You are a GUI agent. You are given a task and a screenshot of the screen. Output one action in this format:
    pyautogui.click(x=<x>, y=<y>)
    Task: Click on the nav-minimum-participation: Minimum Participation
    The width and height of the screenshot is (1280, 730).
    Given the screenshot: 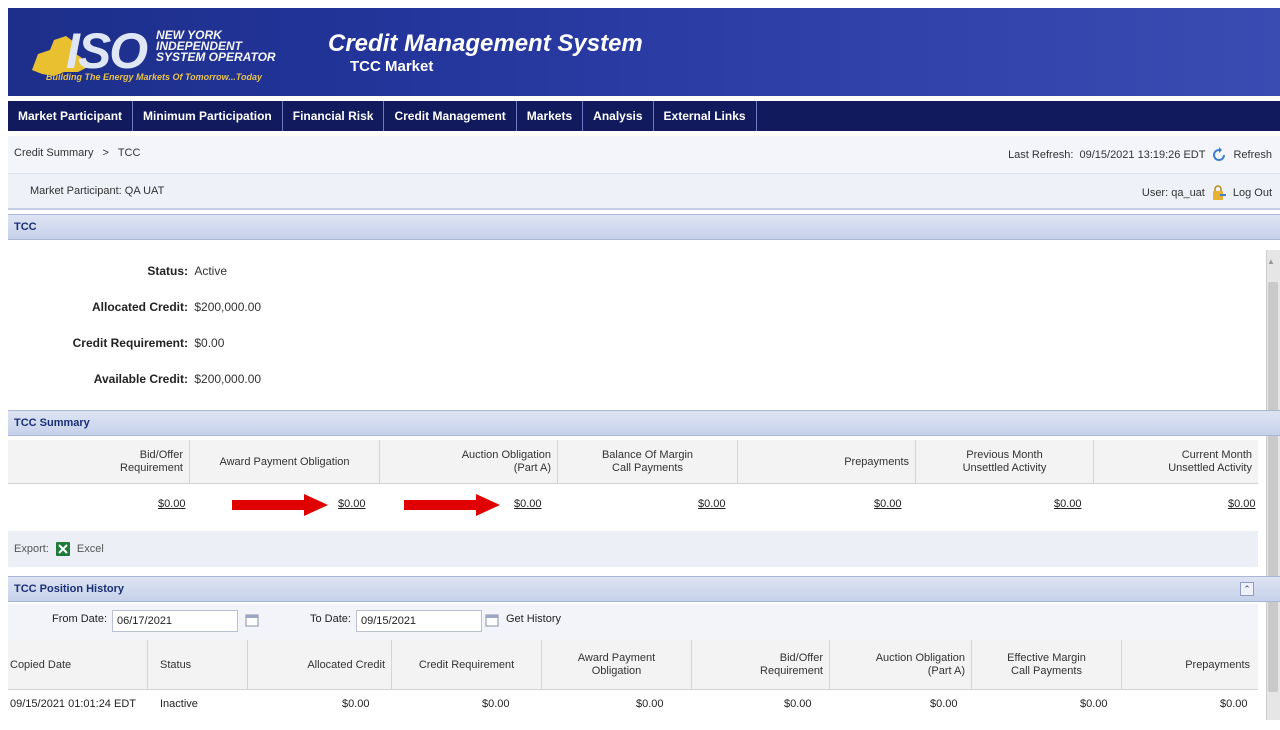 What is the action you would take?
    pyautogui.click(x=208, y=116)
    